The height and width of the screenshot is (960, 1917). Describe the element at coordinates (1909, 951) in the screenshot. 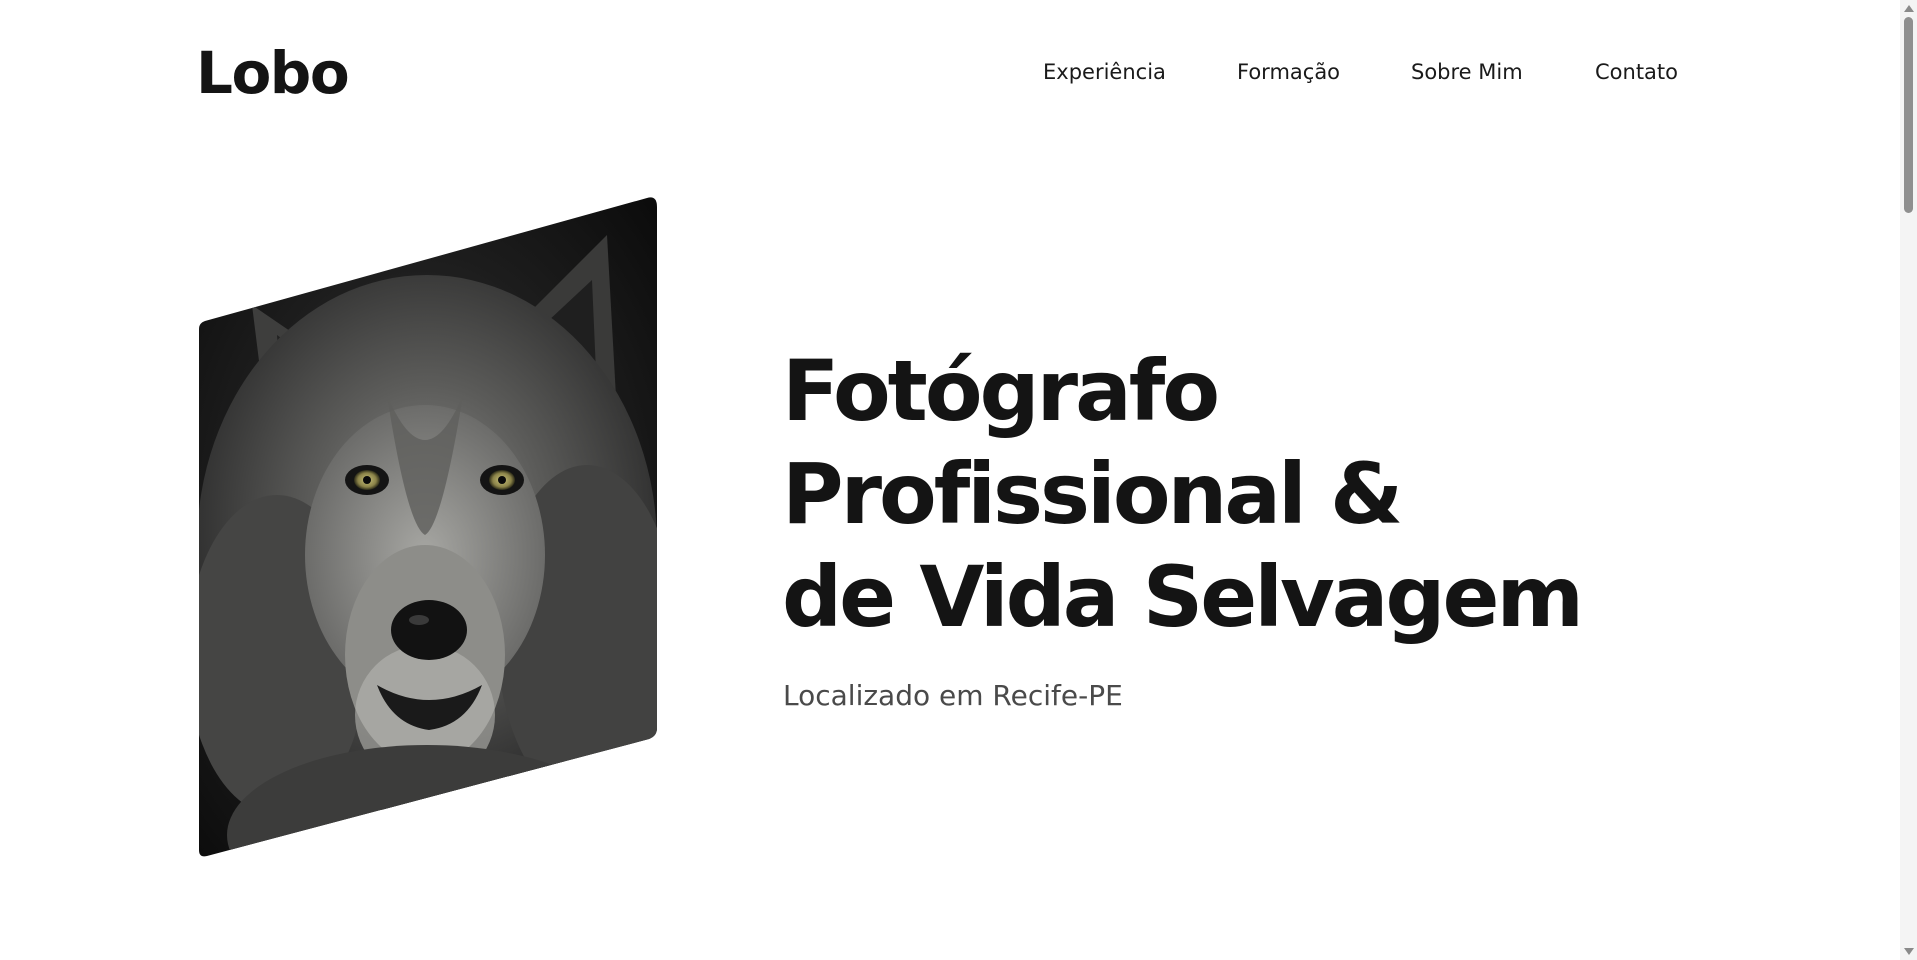

I see `scroll-down-icon` at that location.